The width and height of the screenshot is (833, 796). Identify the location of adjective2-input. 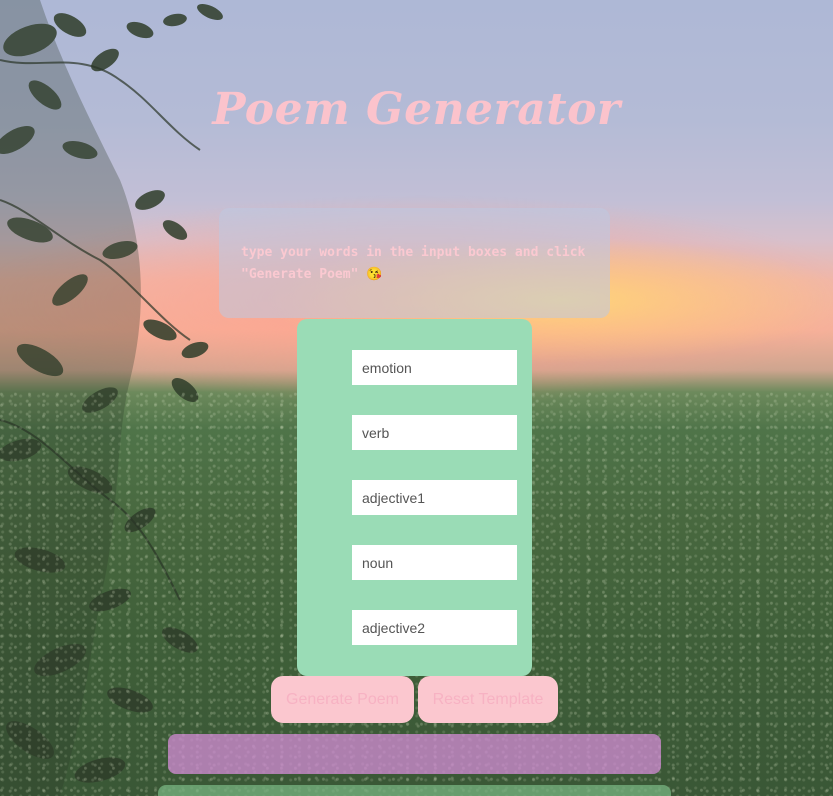
(434, 627).